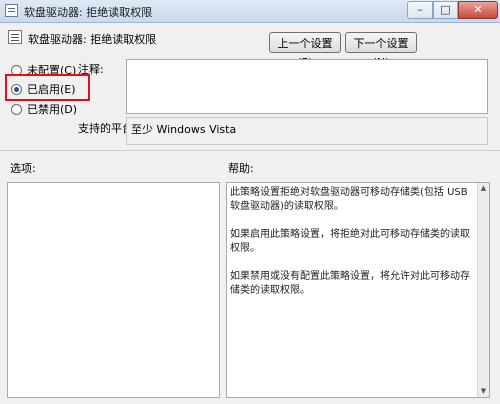  What do you see at coordinates (241, 168) in the screenshot?
I see `help-label: 帮助:` at bounding box center [241, 168].